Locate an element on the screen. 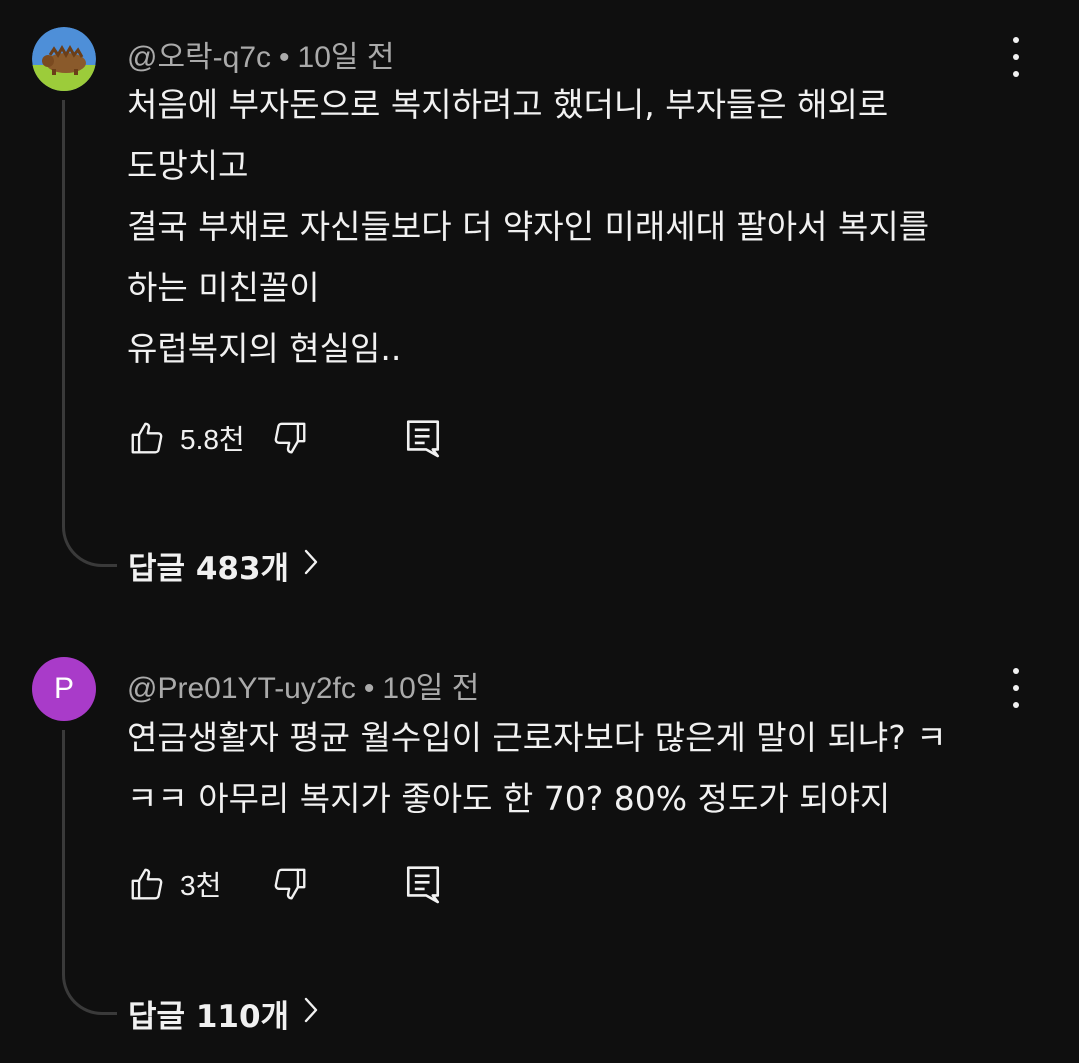 The image size is (1079, 1063). avatar-image is located at coordinates (64, 59).